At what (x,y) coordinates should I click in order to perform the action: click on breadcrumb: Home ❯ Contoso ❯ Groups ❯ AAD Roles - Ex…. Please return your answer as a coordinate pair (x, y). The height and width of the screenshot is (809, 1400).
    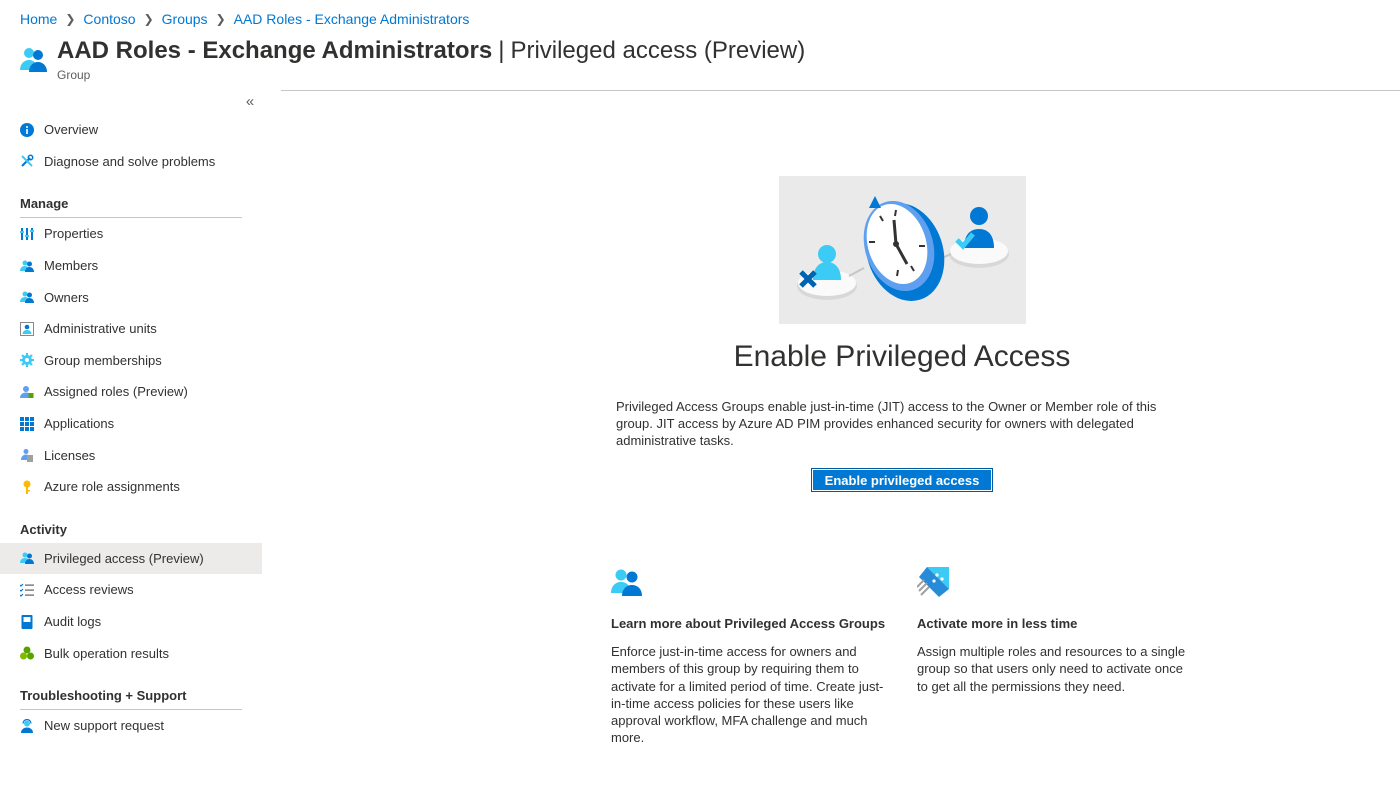
    Looking at the image, I should click on (244, 19).